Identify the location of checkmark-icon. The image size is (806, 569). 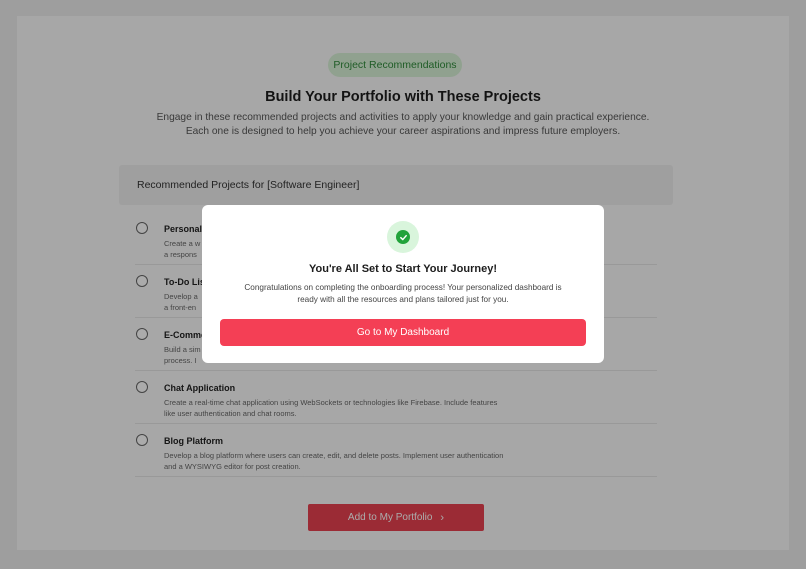
(403, 237).